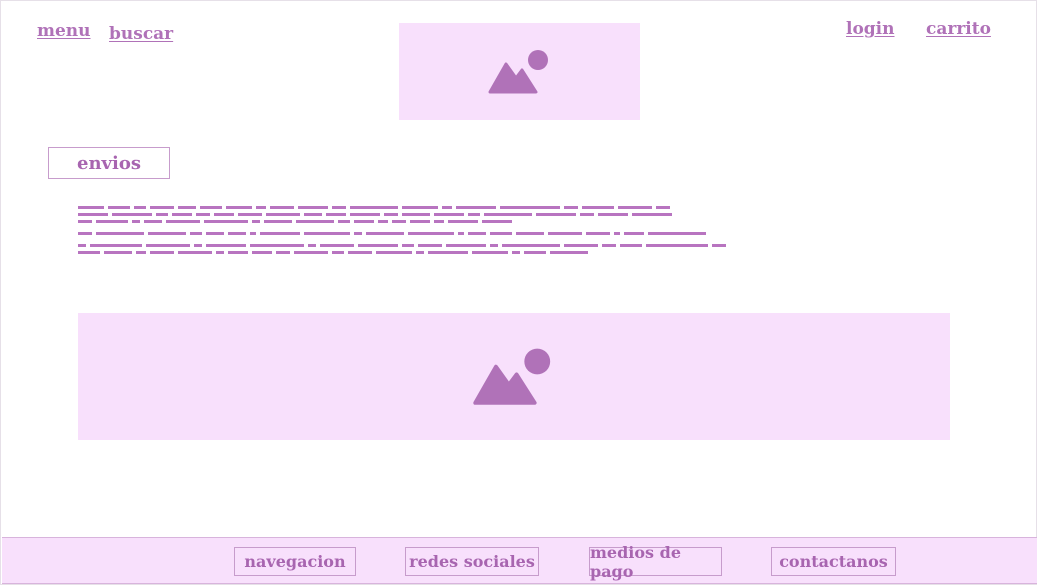 This screenshot has height=585, width=1037. What do you see at coordinates (64, 31) in the screenshot?
I see `menu-link: menu` at bounding box center [64, 31].